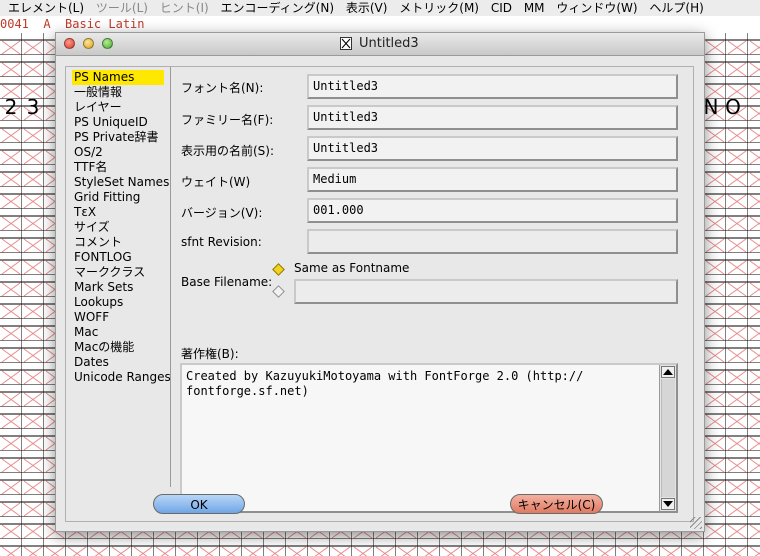 Image resolution: width=760 pixels, height=556 pixels. What do you see at coordinates (534, 8) in the screenshot?
I see `menu-mm: MM` at bounding box center [534, 8].